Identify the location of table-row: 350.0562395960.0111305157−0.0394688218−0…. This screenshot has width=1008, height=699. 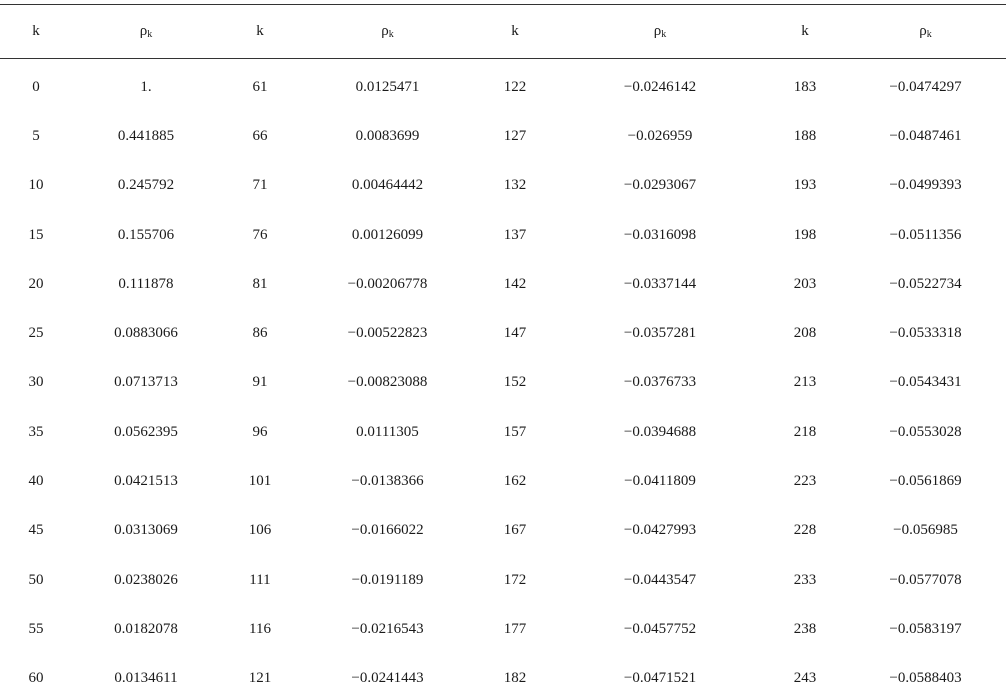
(503, 428).